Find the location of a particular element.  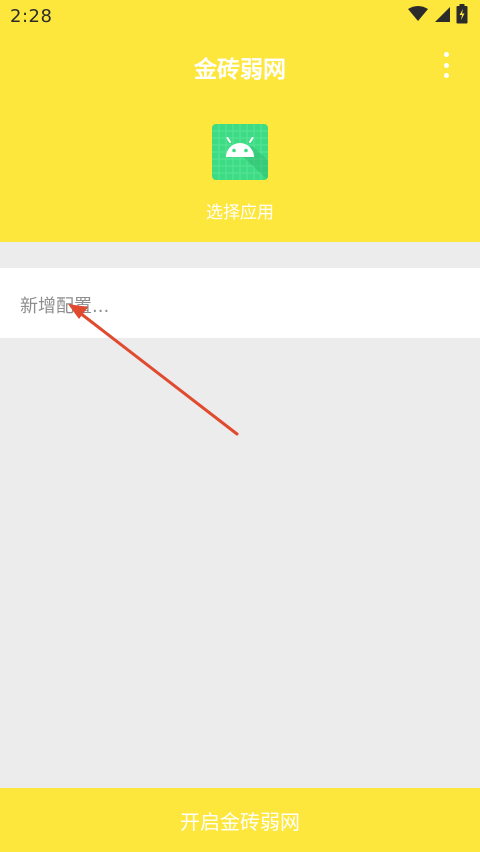

cell-signal-icon is located at coordinates (442, 16).